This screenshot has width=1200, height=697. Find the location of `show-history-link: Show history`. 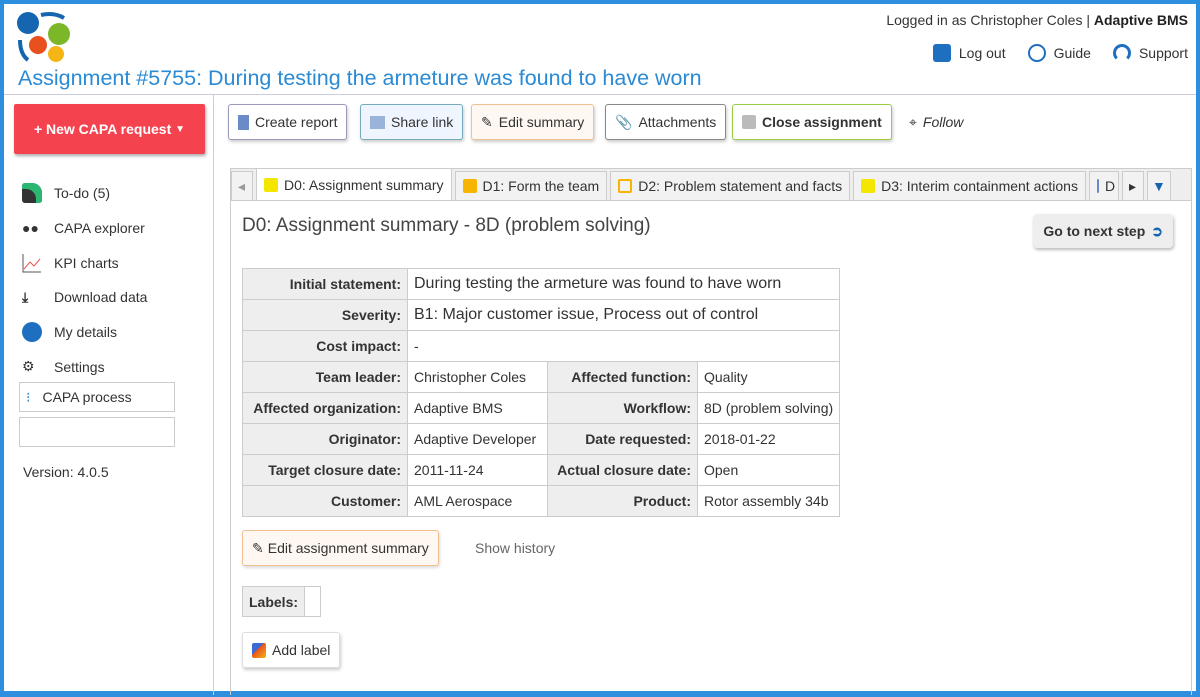

show-history-link: Show history is located at coordinates (515, 548).